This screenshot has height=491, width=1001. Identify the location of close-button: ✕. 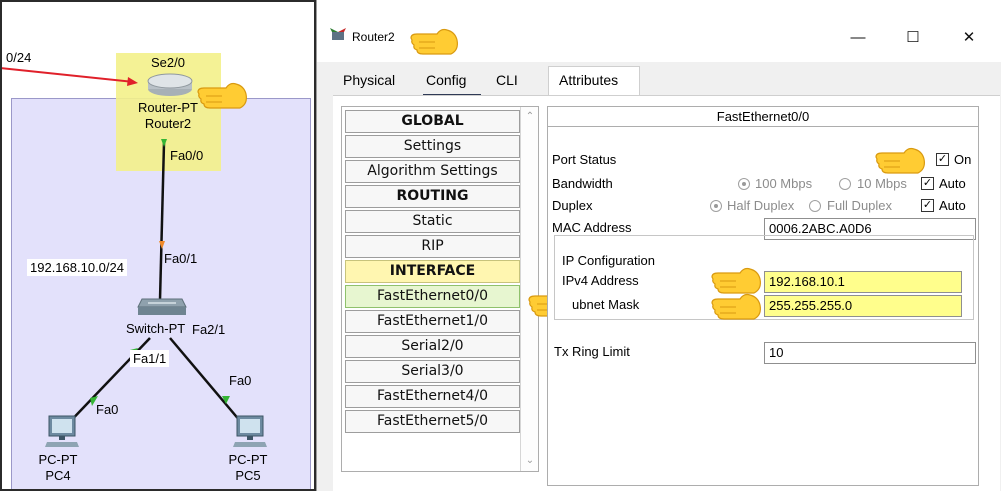
(969, 38).